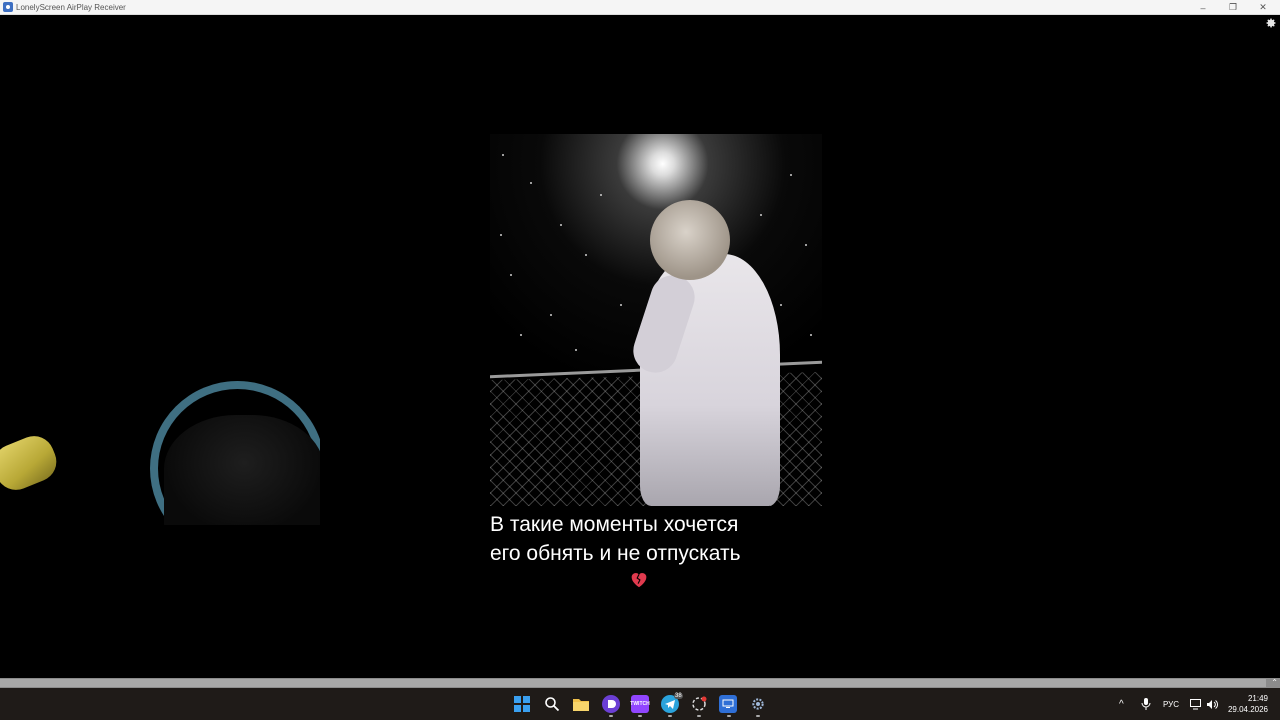  What do you see at coordinates (1203, 7) in the screenshot?
I see `minimize-button: –` at bounding box center [1203, 7].